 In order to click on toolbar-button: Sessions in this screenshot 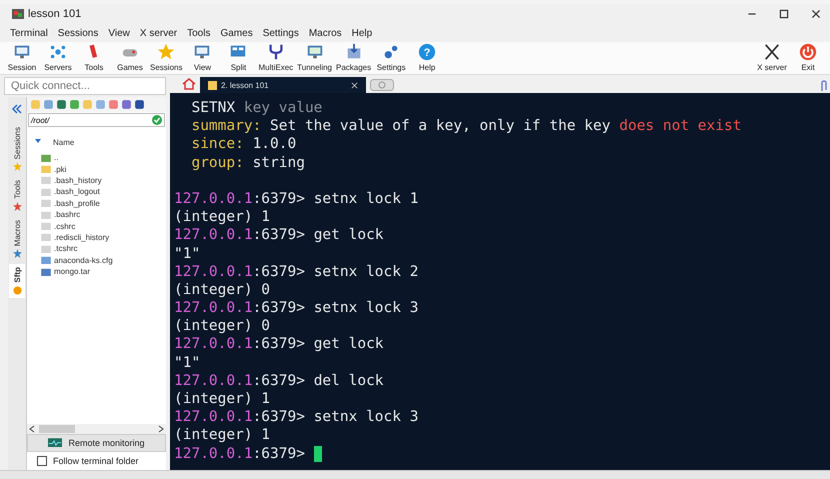, I will do `click(166, 58)`.